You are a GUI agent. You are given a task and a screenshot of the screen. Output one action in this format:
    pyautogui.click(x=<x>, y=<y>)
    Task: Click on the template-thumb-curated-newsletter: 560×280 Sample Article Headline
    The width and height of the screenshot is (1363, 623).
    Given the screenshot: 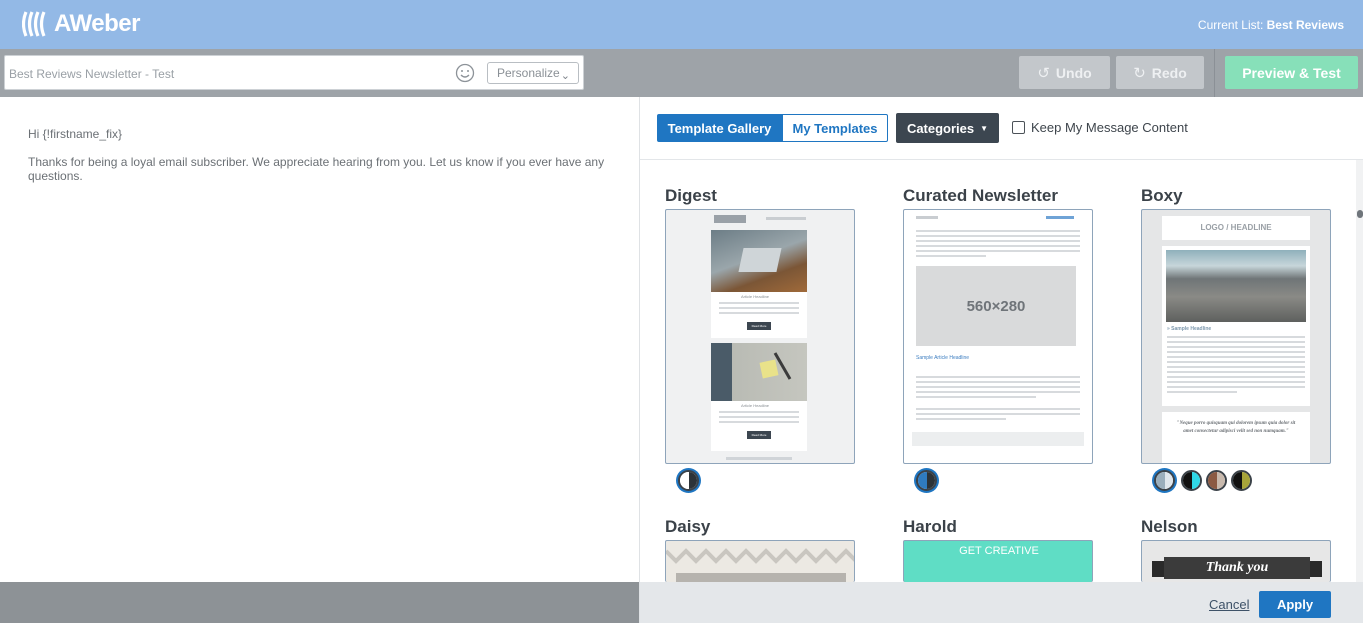 What is the action you would take?
    pyautogui.click(x=998, y=336)
    